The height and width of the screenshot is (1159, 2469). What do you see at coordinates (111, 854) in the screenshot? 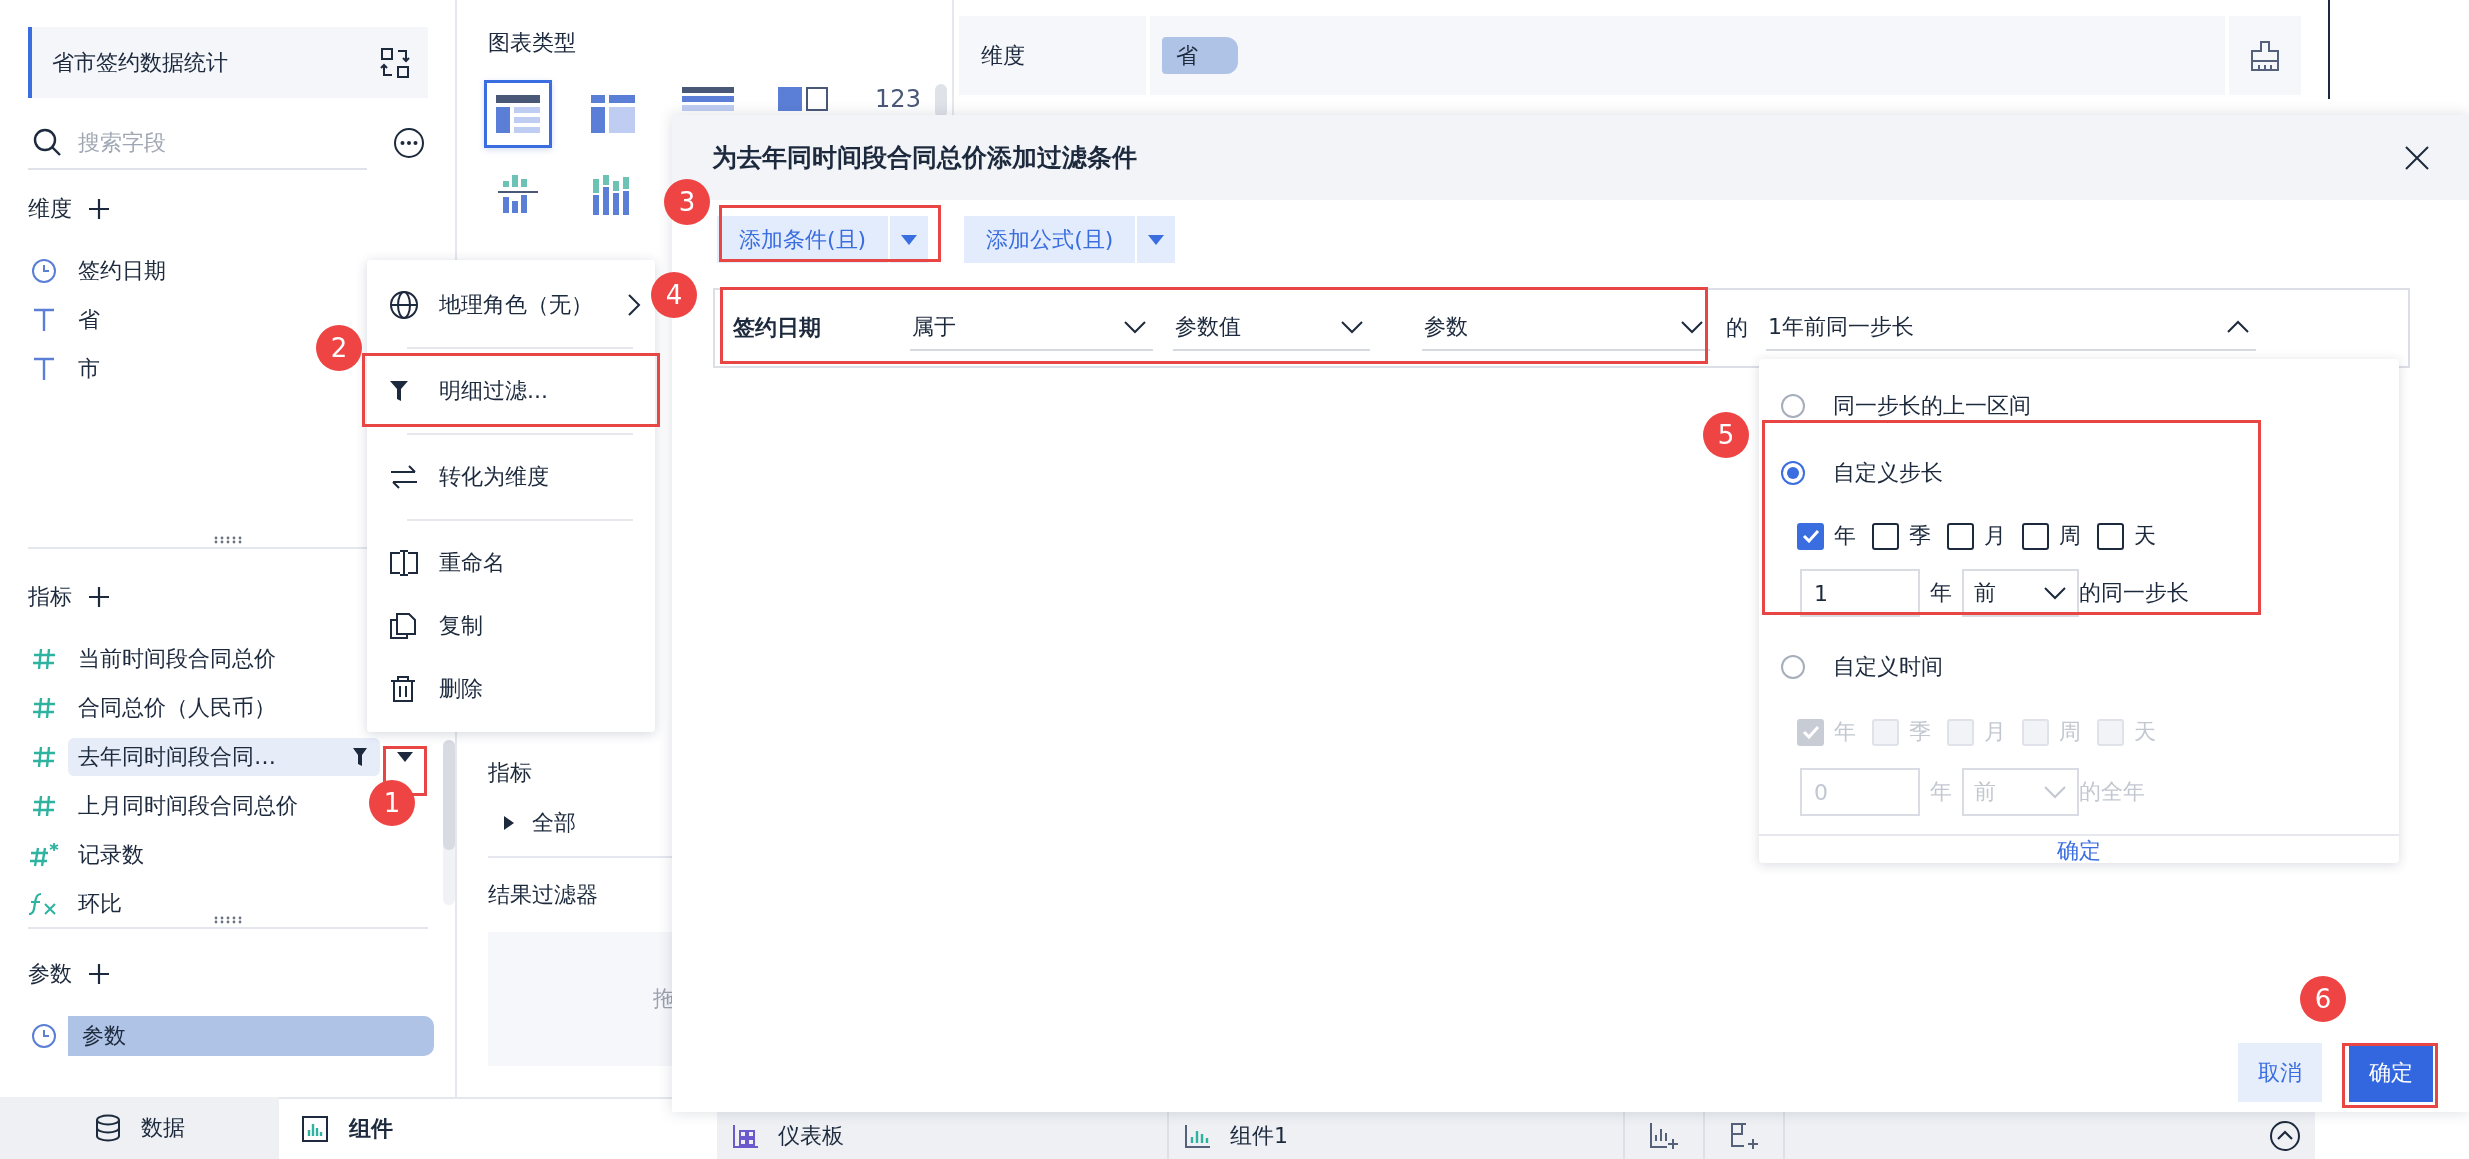
I see `field-item: 记录数` at bounding box center [111, 854].